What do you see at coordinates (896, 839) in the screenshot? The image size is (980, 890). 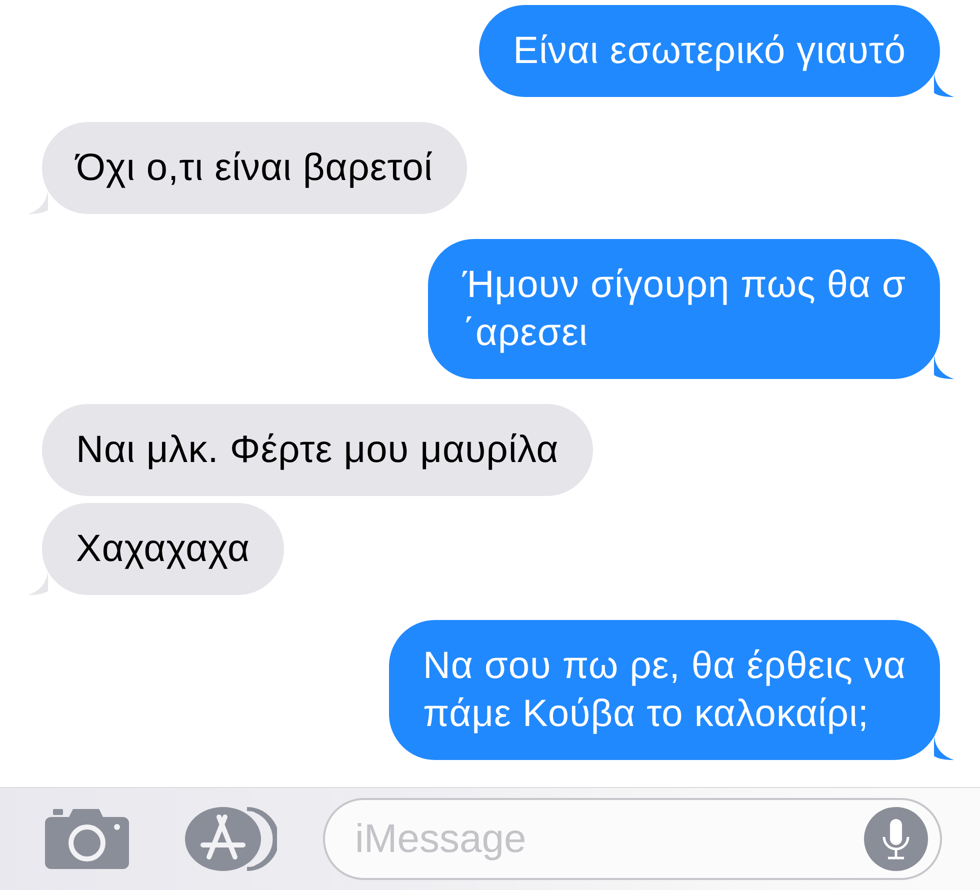 I see `microphone-icon` at bounding box center [896, 839].